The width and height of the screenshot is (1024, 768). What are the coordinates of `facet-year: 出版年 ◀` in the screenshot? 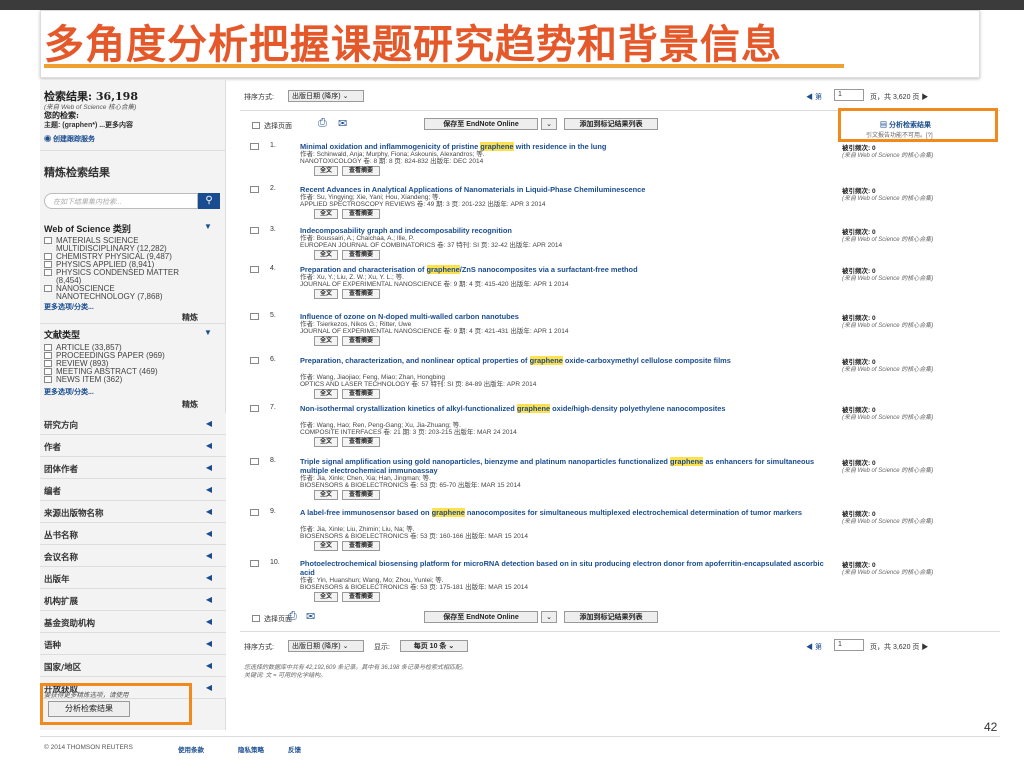 It's located at (133, 578).